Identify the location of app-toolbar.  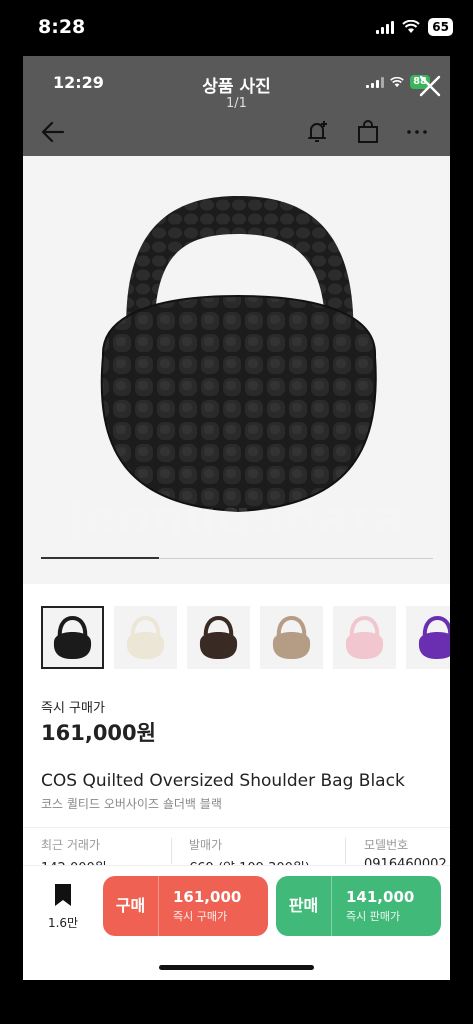
(236, 131).